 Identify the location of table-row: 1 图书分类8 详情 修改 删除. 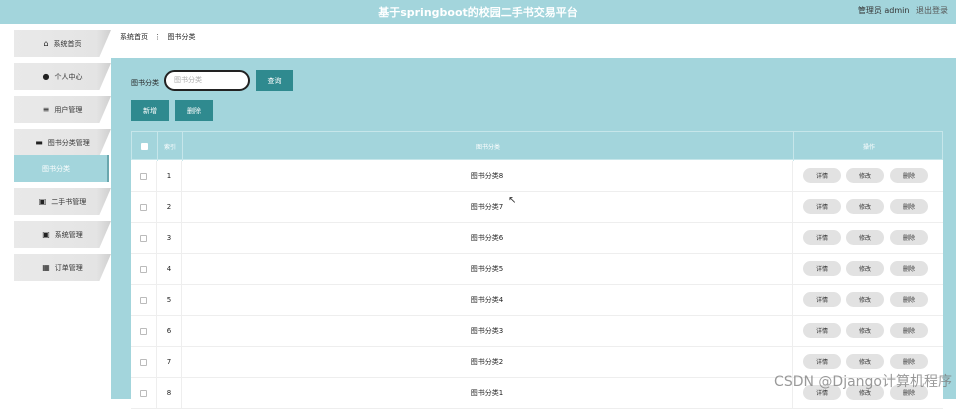
(537, 176).